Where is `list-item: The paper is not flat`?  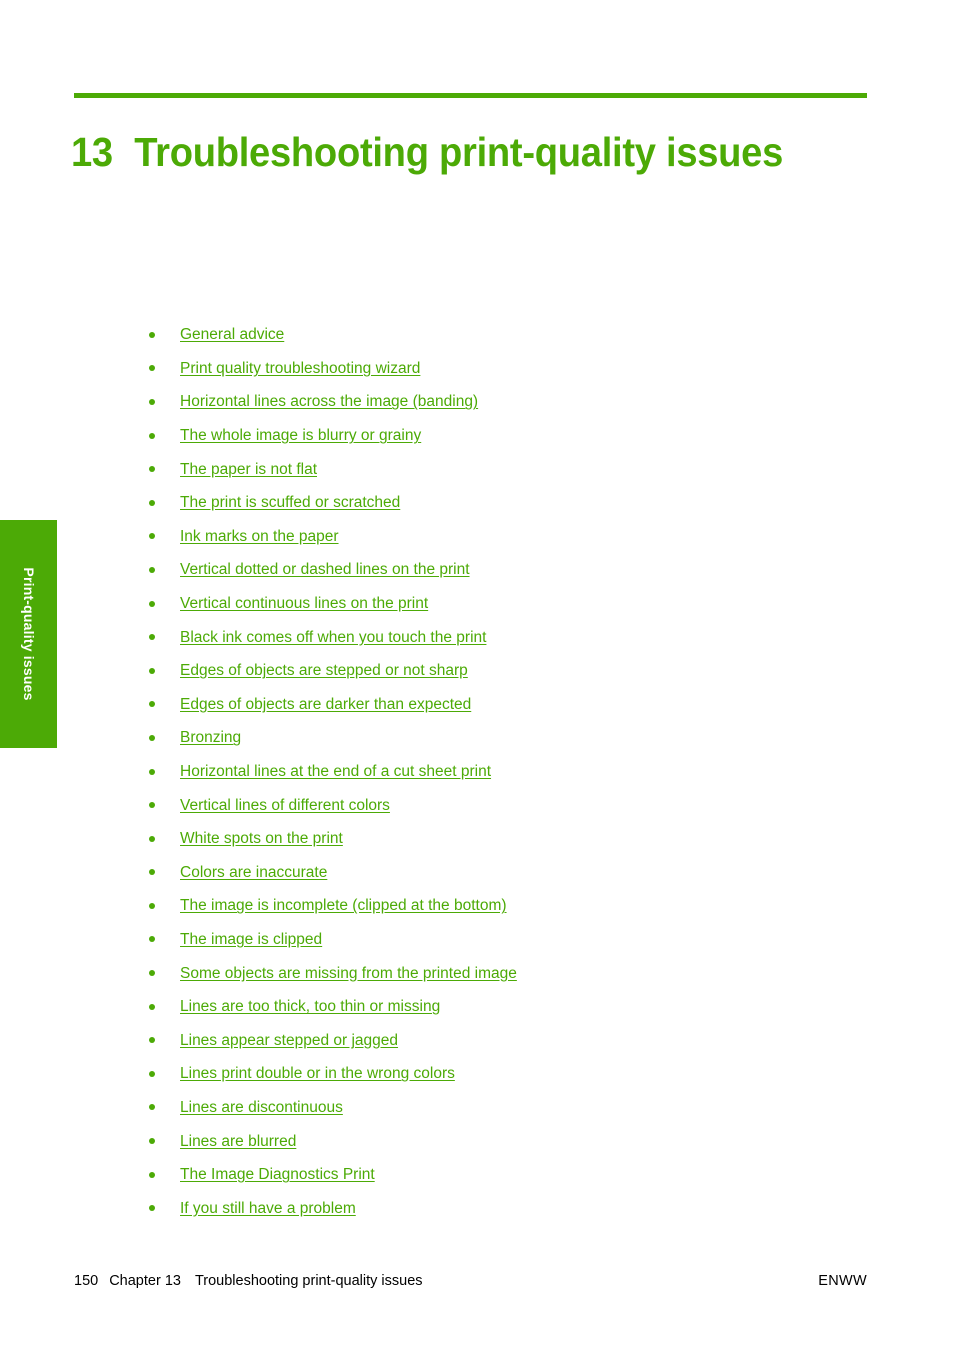
list-item: The paper is not flat is located at coordinates (496, 469).